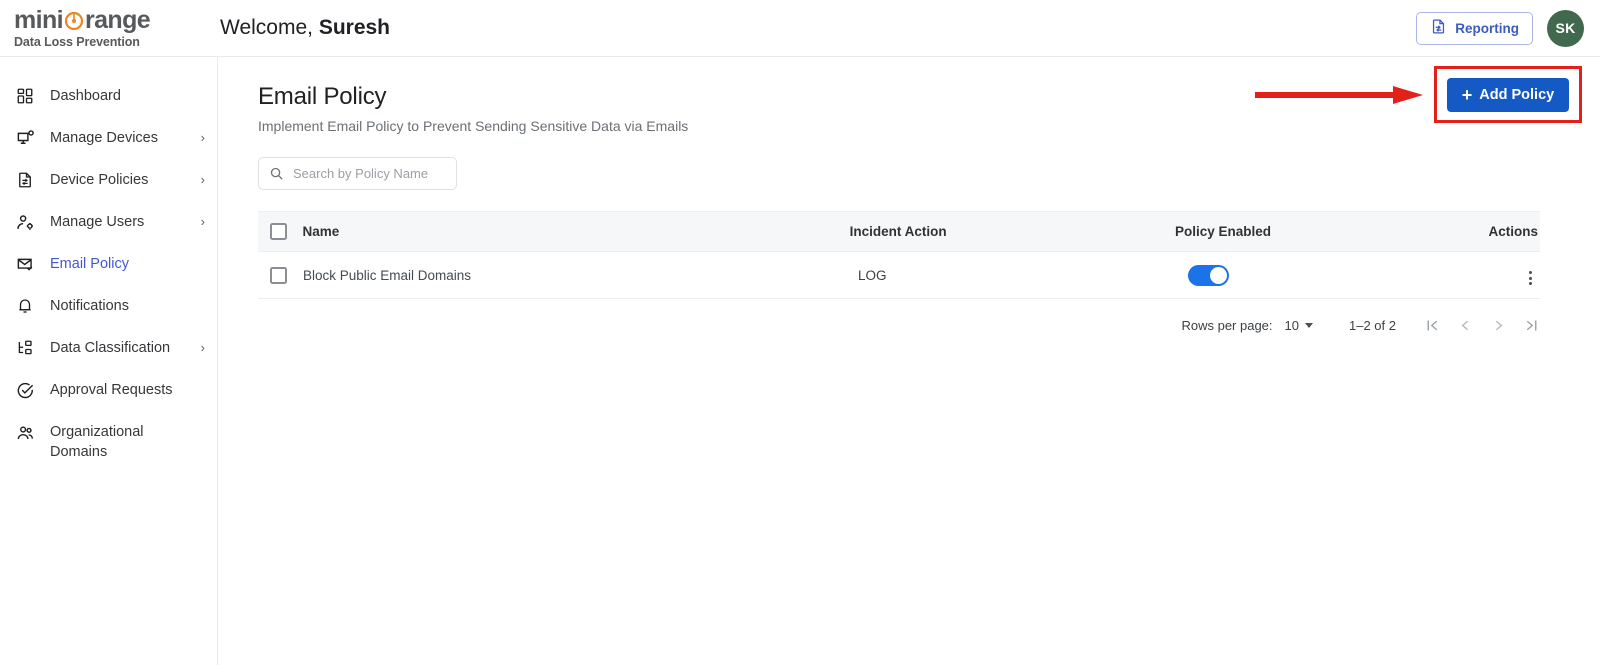  I want to click on add-policy-label: Add Policy, so click(1517, 94).